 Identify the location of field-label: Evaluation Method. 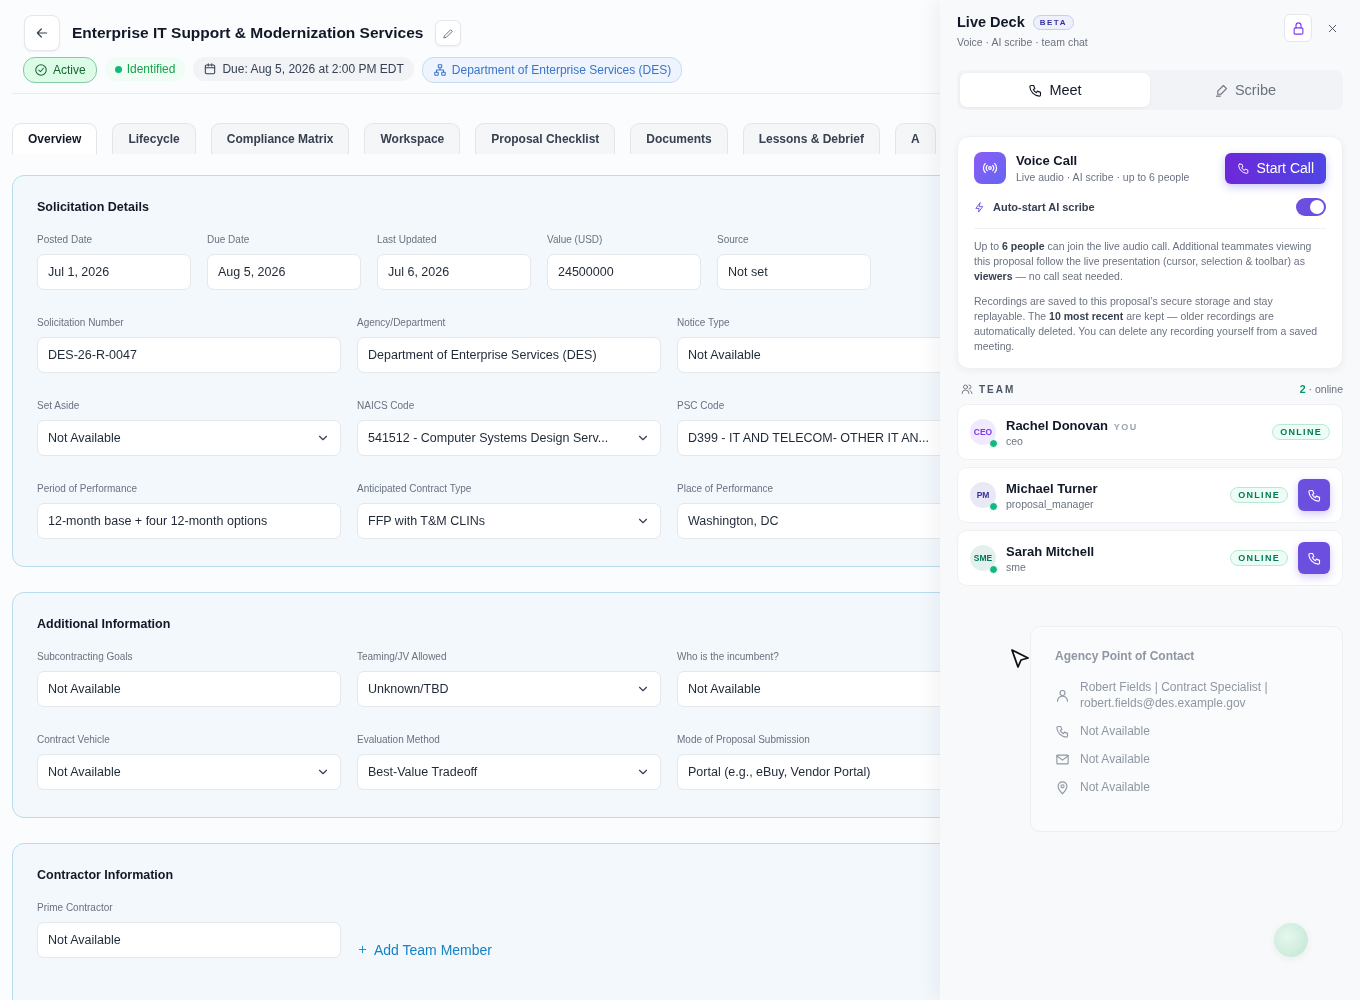
(399, 739).